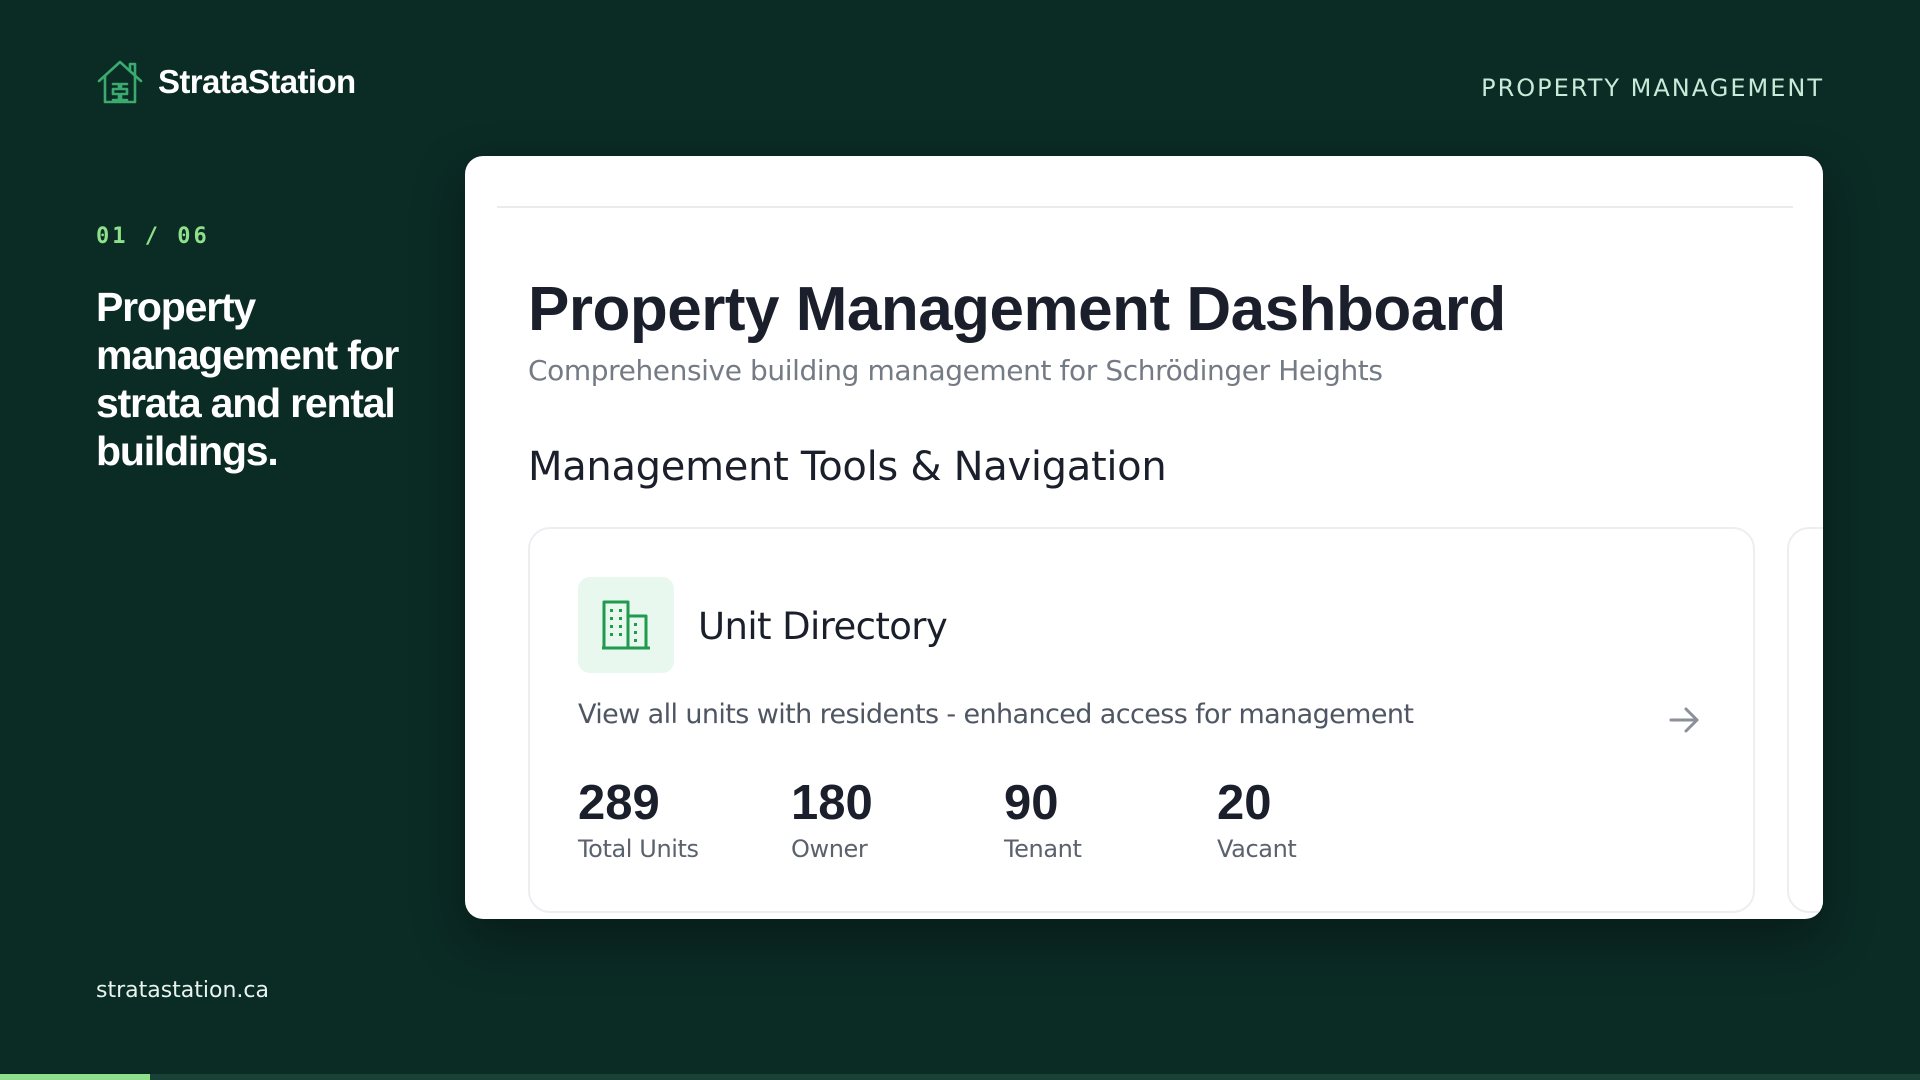 This screenshot has width=1920, height=1080. I want to click on stat-total-units: 289 Total Units, so click(638, 819).